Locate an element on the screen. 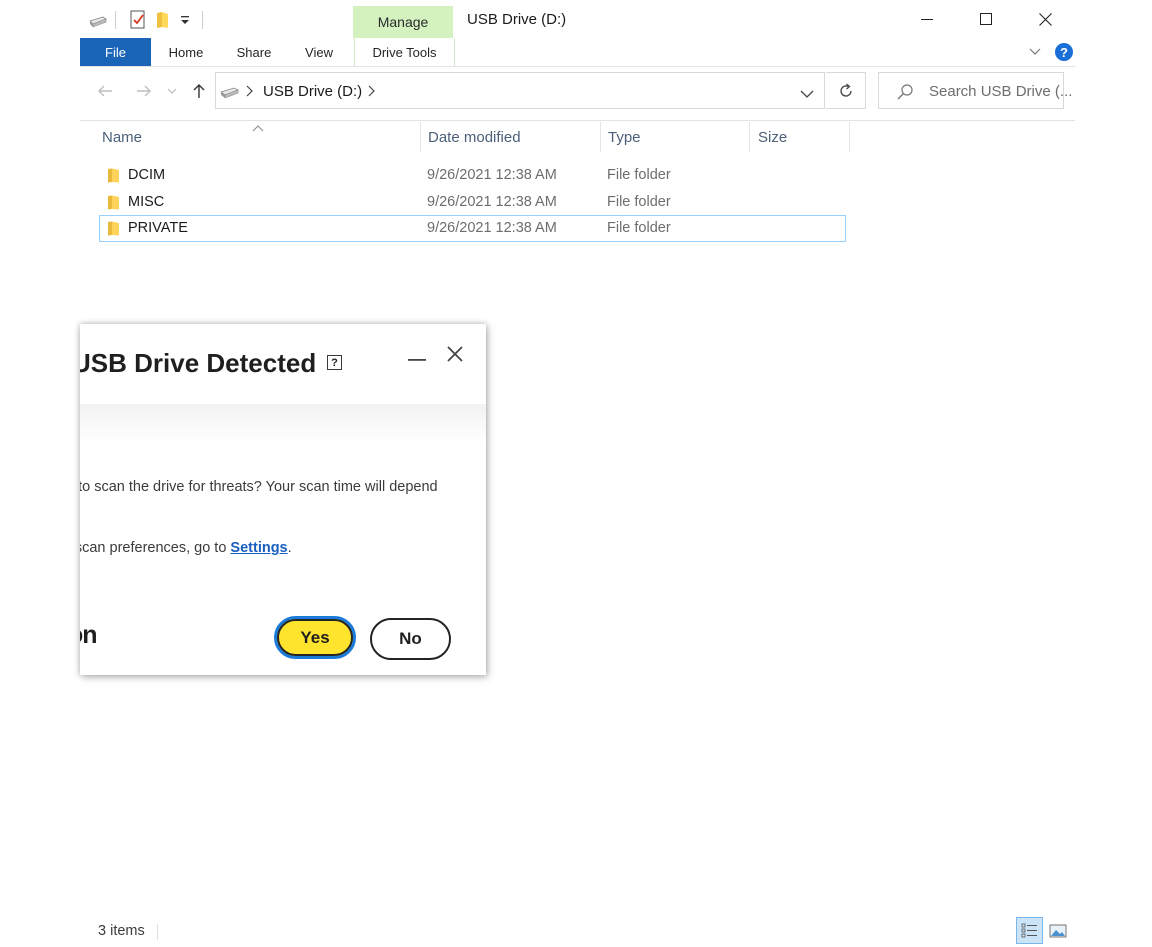 The width and height of the screenshot is (1152, 947). refresh-button is located at coordinates (846, 90).